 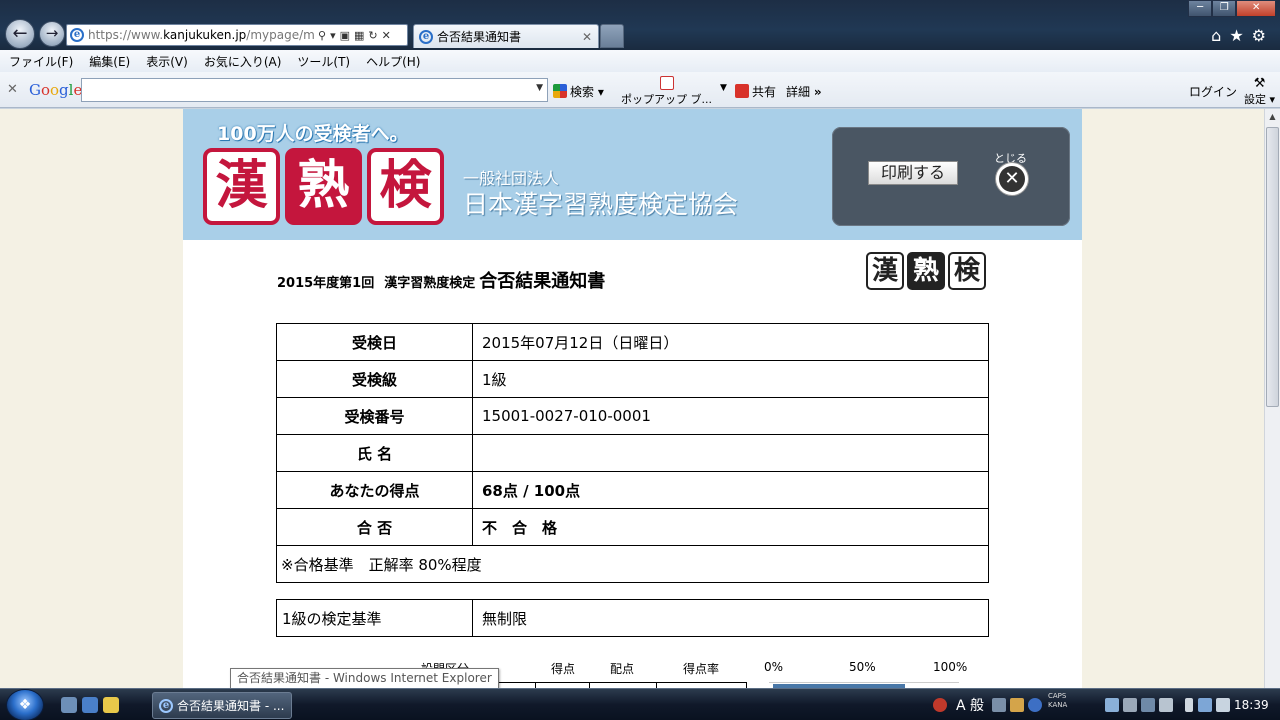 I want to click on tab-active: e 合否結果通知書 ✕, so click(x=506, y=36).